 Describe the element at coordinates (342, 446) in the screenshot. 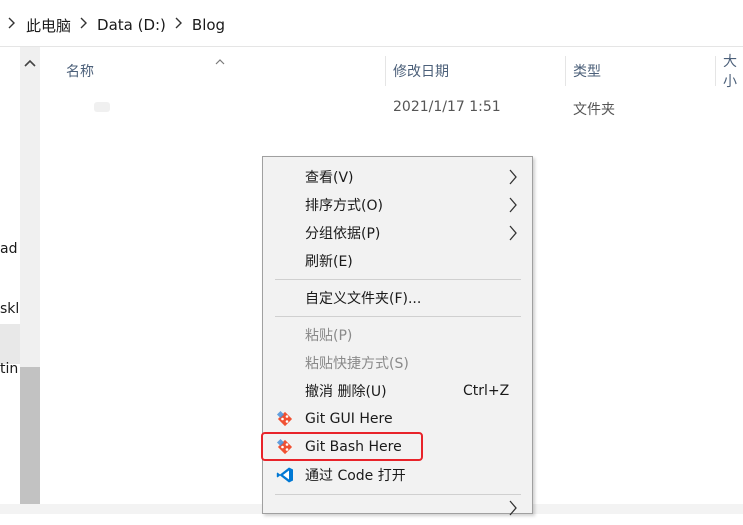

I see `annotation-highlight-box` at that location.